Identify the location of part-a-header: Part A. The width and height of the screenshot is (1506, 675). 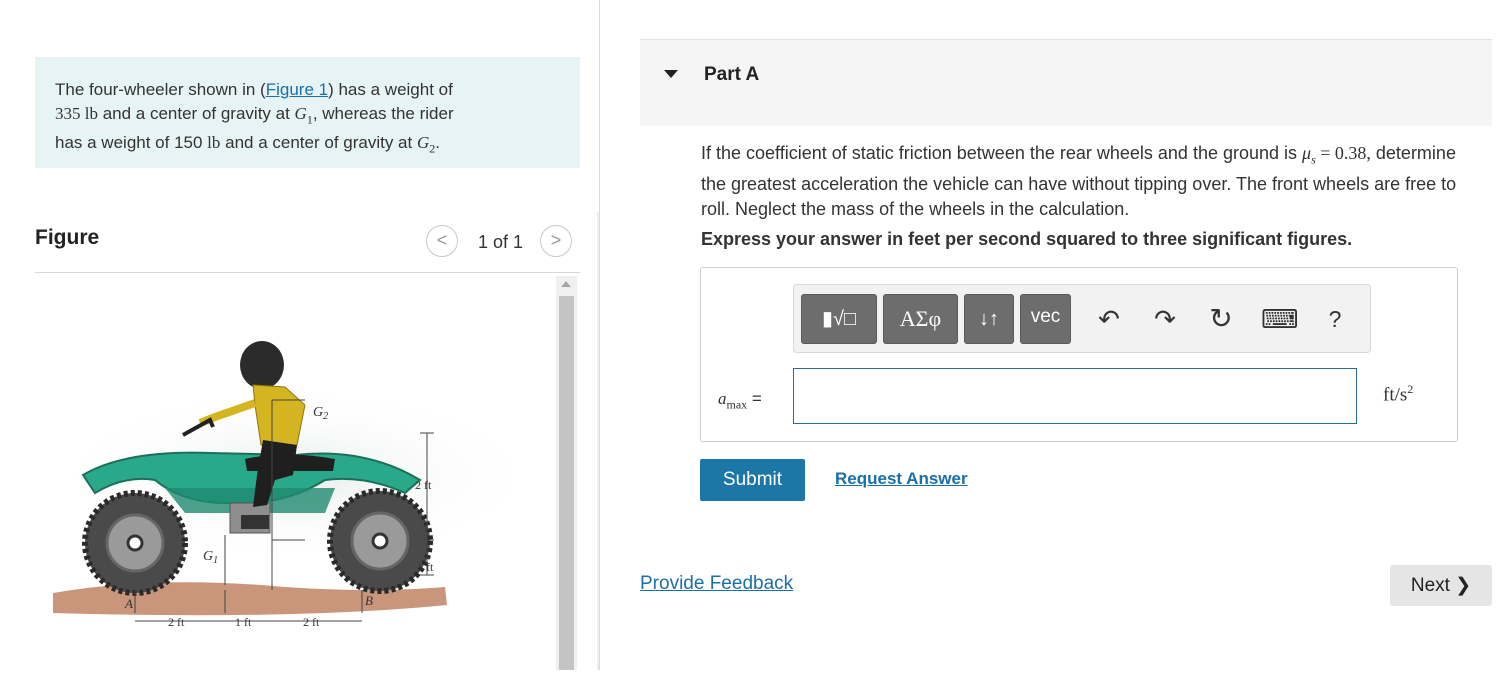
(1066, 82).